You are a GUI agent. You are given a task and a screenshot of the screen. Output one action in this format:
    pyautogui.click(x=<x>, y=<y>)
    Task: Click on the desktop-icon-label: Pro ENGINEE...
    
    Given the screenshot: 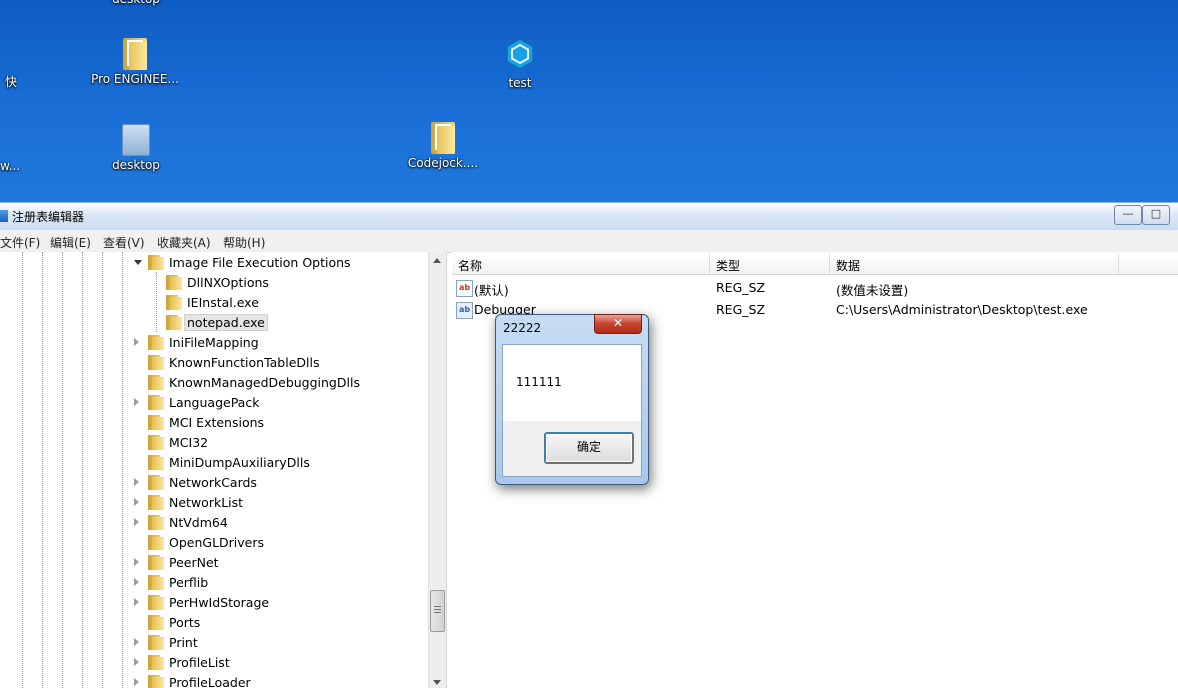 What is the action you would take?
    pyautogui.click(x=135, y=79)
    